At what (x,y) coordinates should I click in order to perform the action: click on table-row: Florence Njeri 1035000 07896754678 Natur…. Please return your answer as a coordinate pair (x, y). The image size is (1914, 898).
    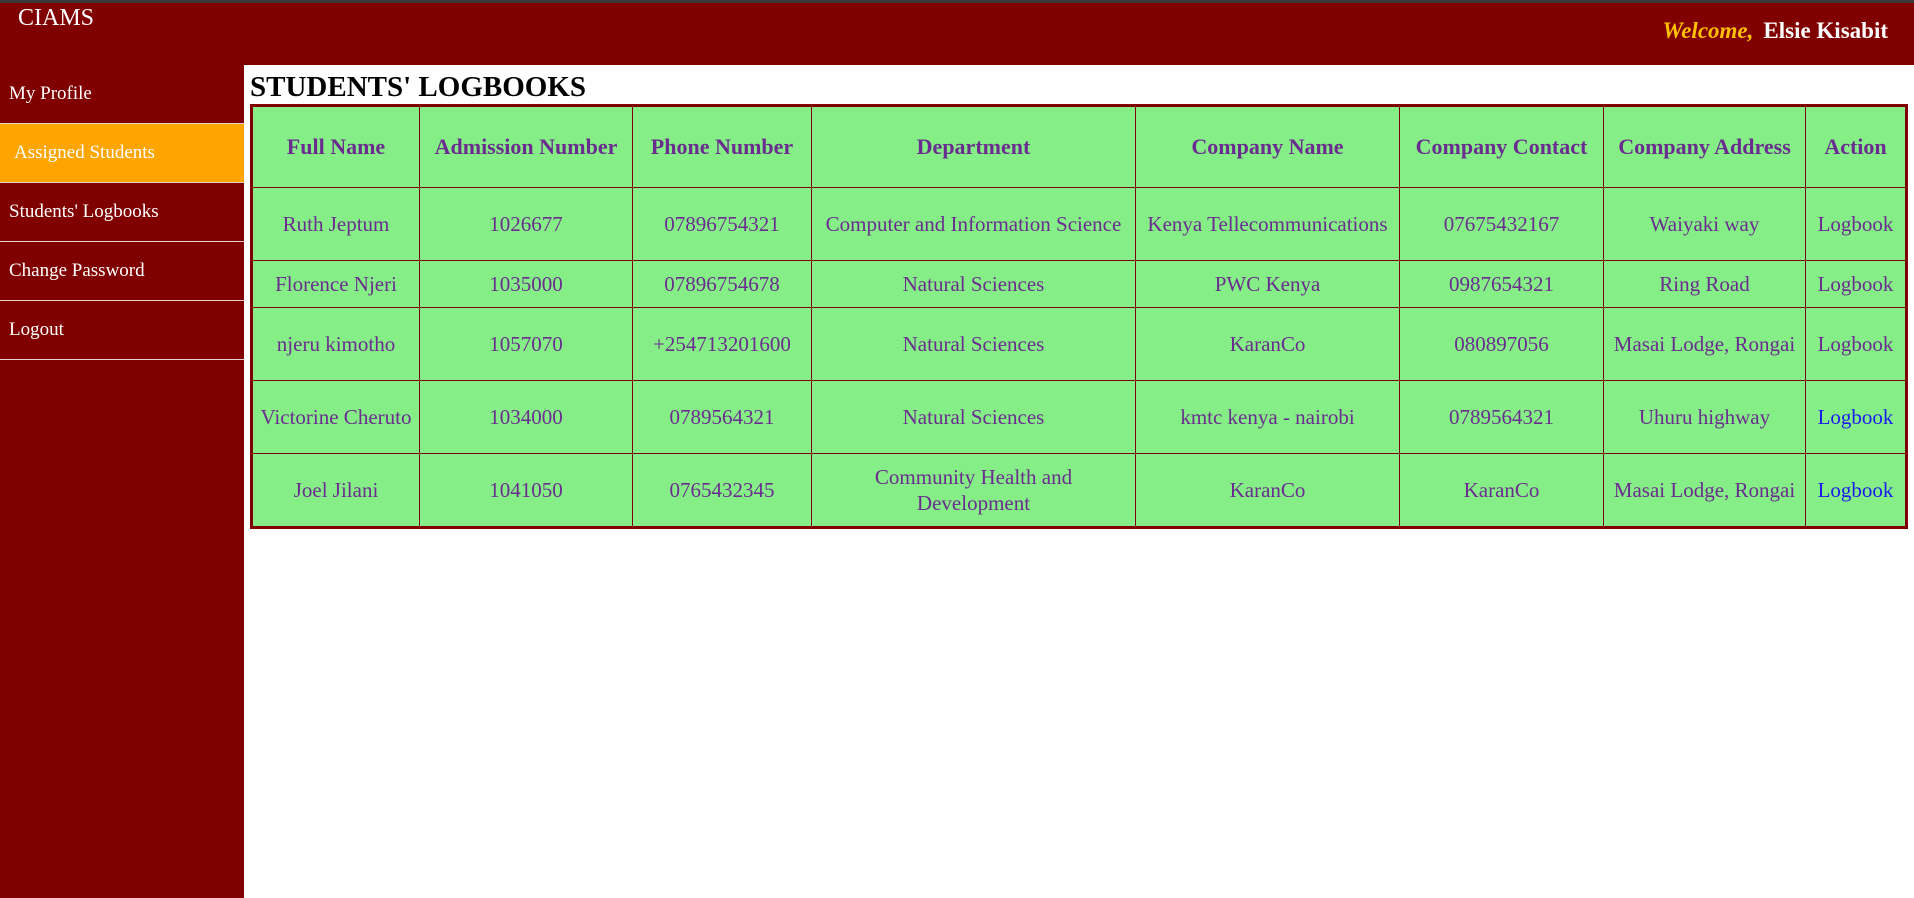
    Looking at the image, I should click on (1079, 284).